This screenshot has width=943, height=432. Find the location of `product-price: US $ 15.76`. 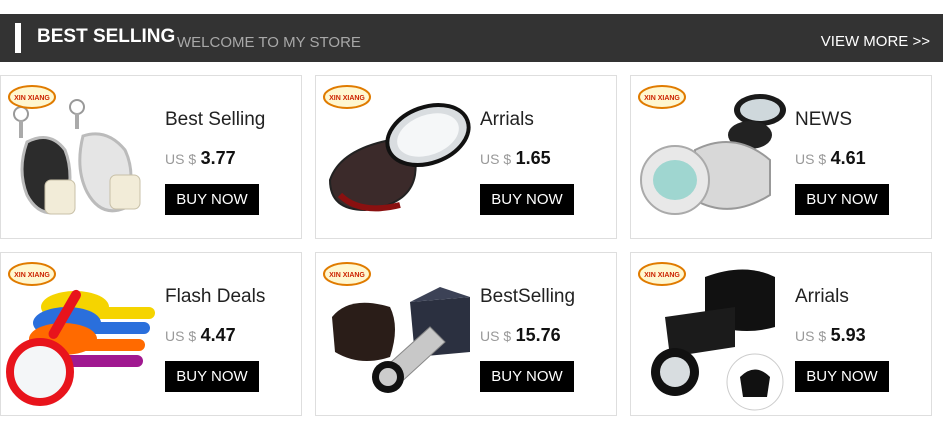

product-price: US $ 15.76 is located at coordinates (520, 335).